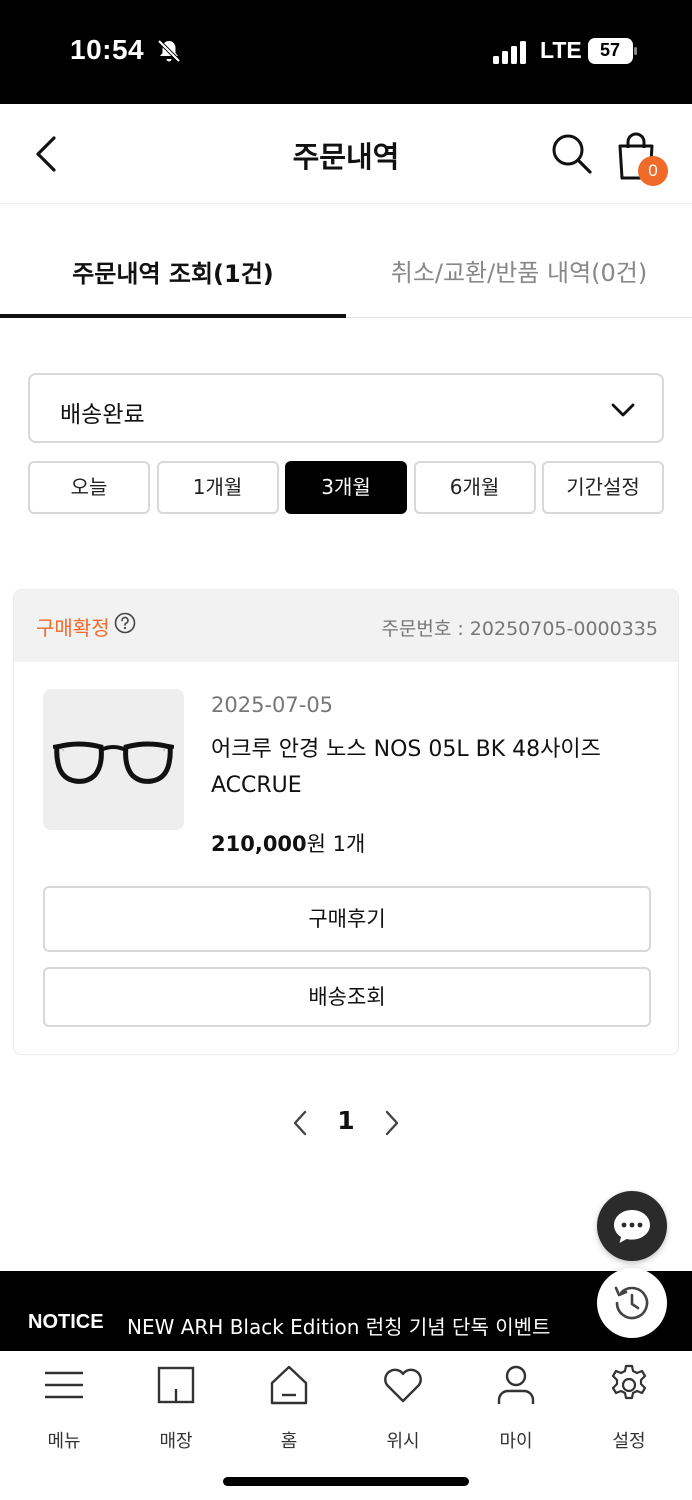 This screenshot has height=1500, width=692. What do you see at coordinates (346, 408) in the screenshot?
I see `order-status-select: 배송완료` at bounding box center [346, 408].